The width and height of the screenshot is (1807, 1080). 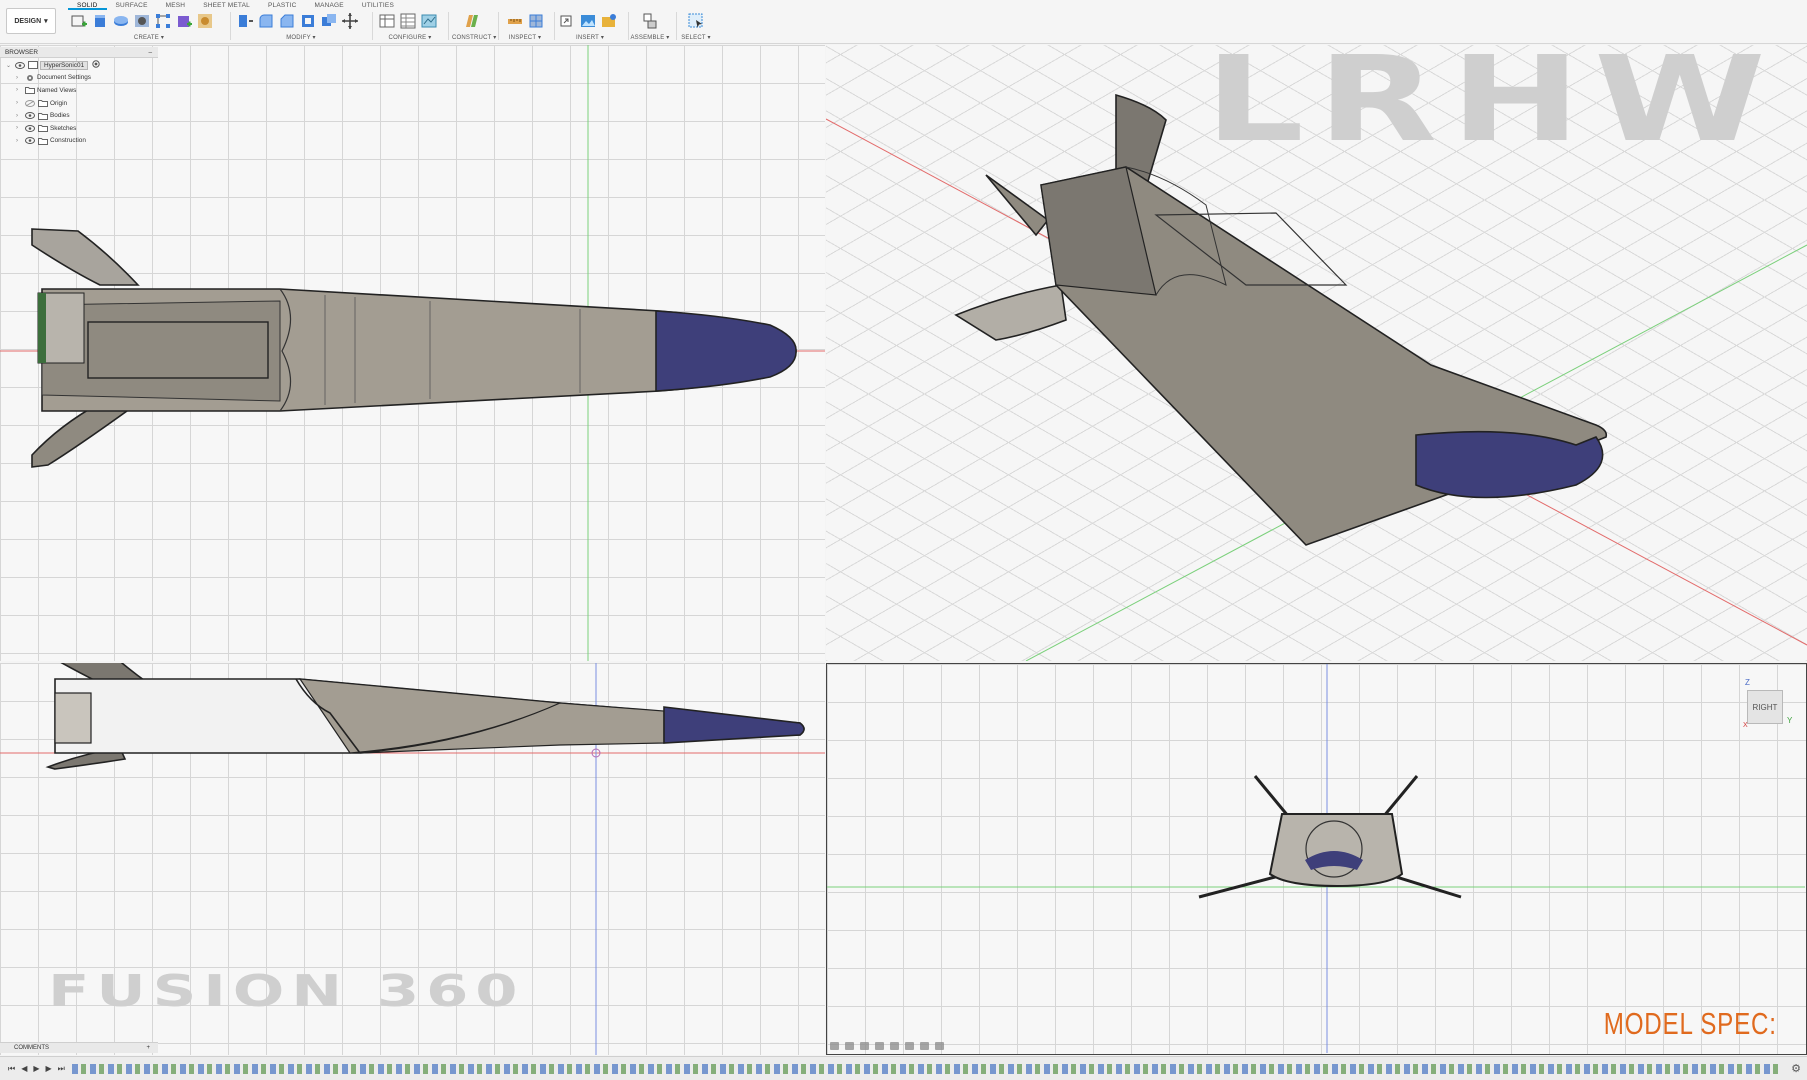 What do you see at coordinates (61, 1069) in the screenshot?
I see `skip-end-icon: ⏭` at bounding box center [61, 1069].